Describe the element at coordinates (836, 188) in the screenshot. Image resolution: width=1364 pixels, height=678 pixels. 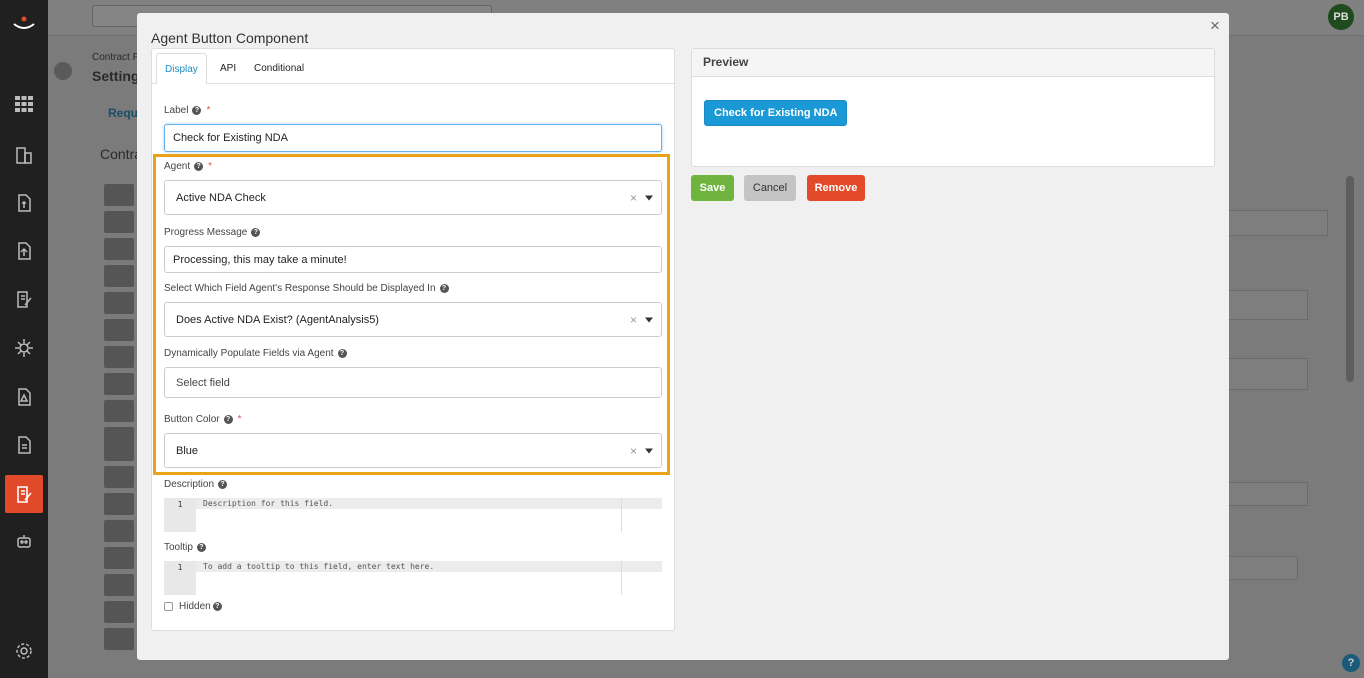
I see `remove-button: Remove` at that location.